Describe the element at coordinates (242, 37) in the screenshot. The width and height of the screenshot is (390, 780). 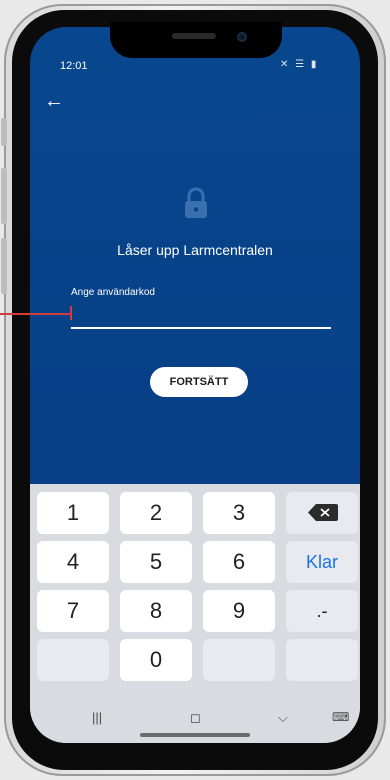
I see `front-camera` at that location.